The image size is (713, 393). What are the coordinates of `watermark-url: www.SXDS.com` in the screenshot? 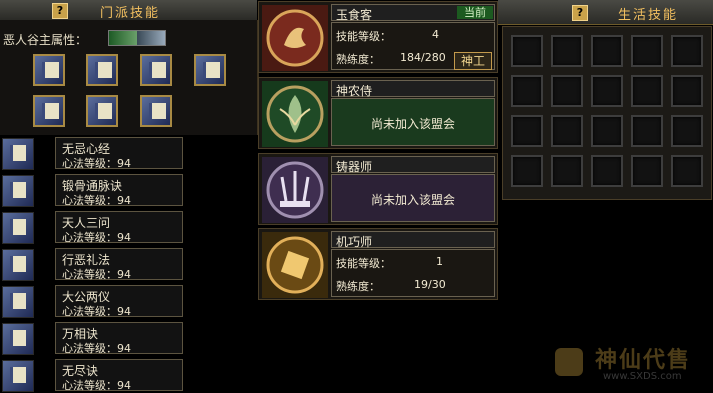 It's located at (642, 376).